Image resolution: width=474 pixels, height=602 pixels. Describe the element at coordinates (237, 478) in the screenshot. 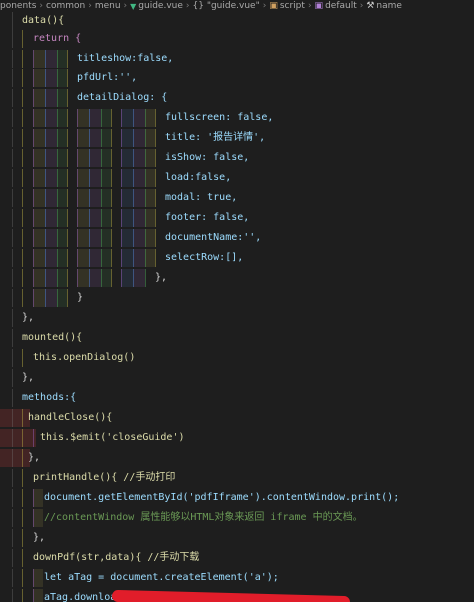

I see `code-line: printHandle(){ //手动打印` at that location.